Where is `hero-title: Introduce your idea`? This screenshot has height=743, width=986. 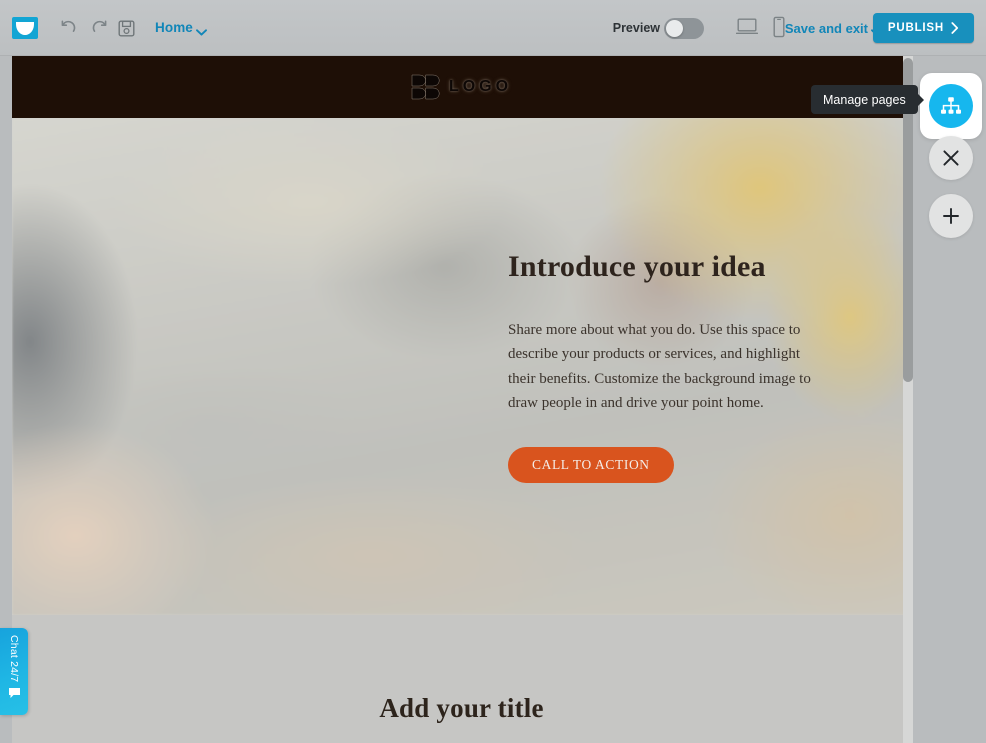
hero-title: Introduce your idea is located at coordinates (710, 267).